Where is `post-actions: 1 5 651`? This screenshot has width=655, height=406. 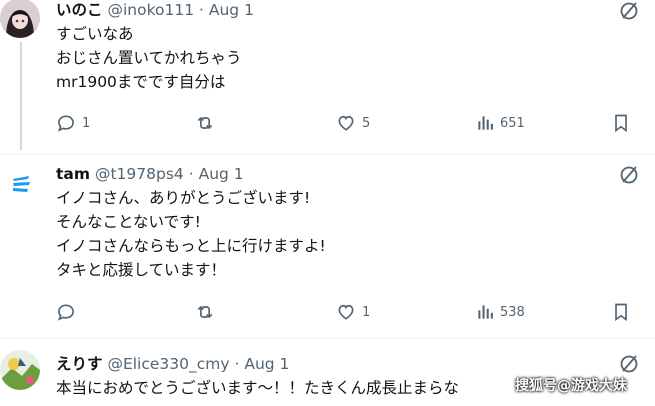 post-actions: 1 5 651 is located at coordinates (352, 123).